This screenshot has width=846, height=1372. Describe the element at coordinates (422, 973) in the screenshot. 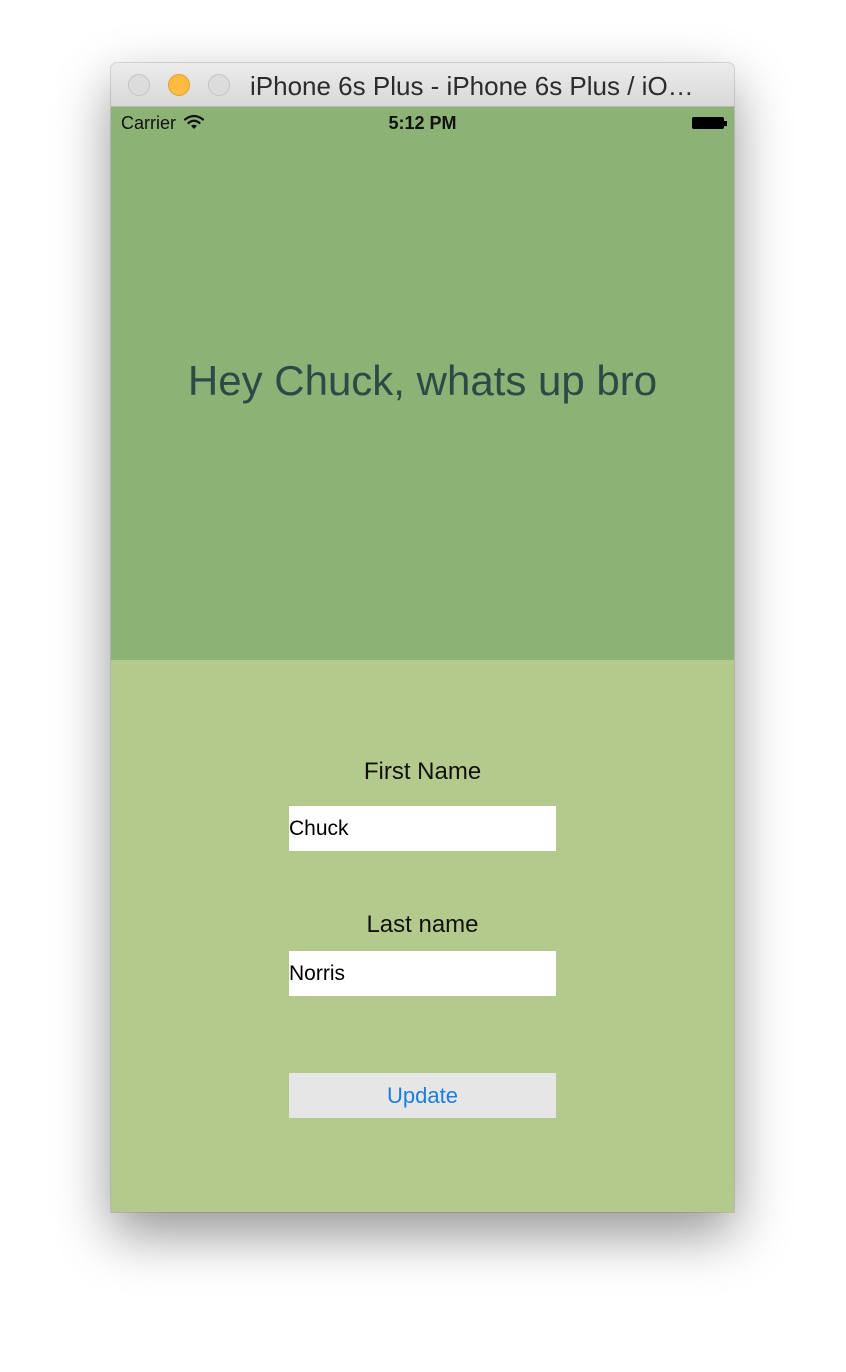

I see `last-name-field` at that location.